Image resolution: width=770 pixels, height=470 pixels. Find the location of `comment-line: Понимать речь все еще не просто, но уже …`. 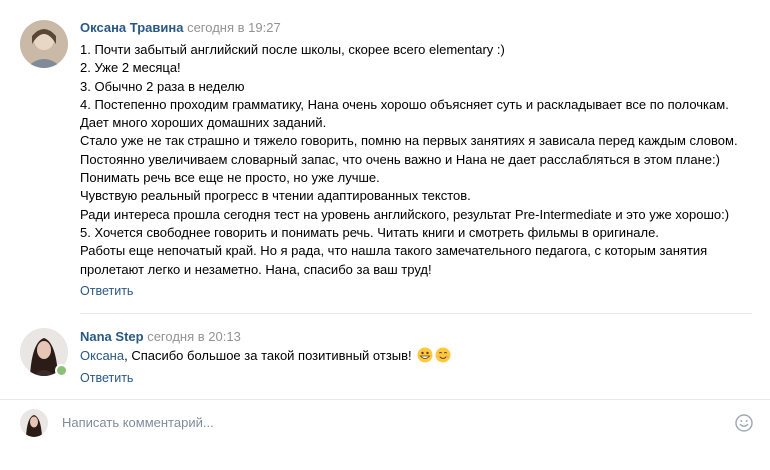

comment-line: Понимать речь все еще не просто, но уже … is located at coordinates (230, 178).